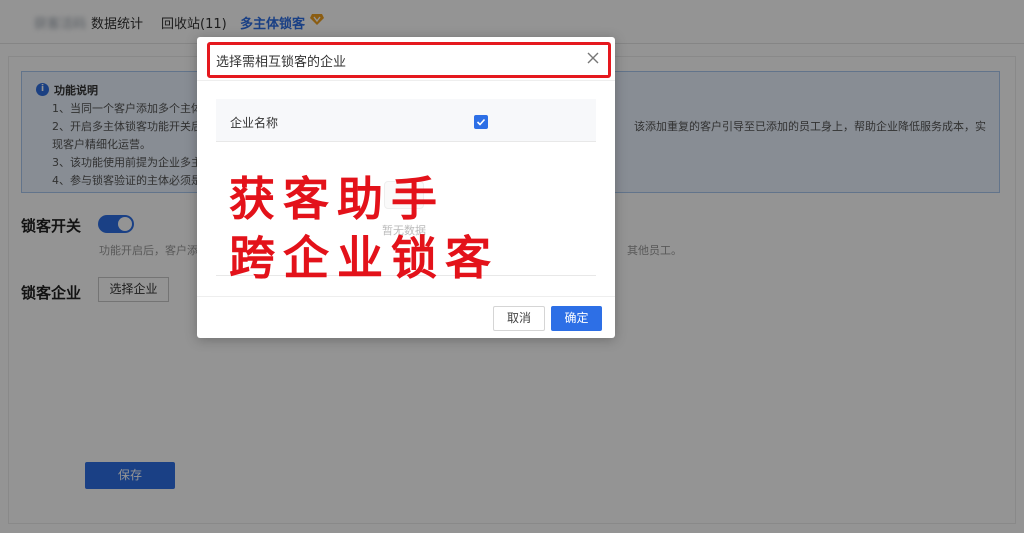 The height and width of the screenshot is (533, 1024). I want to click on select-all-checkbox, so click(481, 122).